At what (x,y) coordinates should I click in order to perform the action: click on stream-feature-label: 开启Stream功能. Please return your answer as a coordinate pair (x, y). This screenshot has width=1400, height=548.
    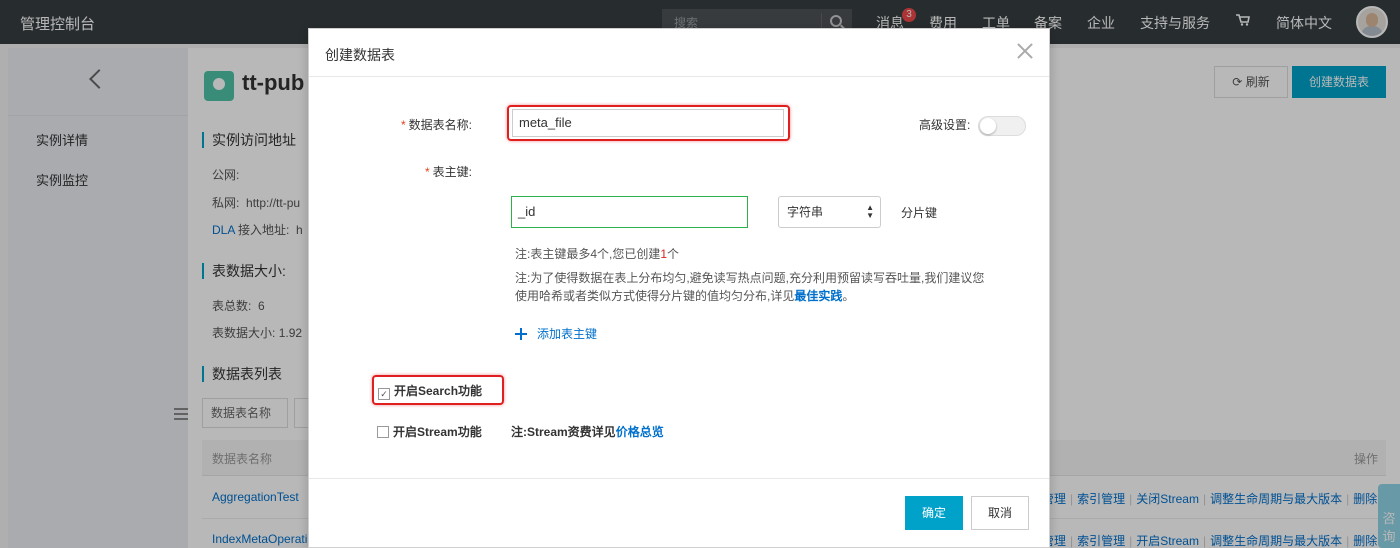
    Looking at the image, I should click on (437, 432).